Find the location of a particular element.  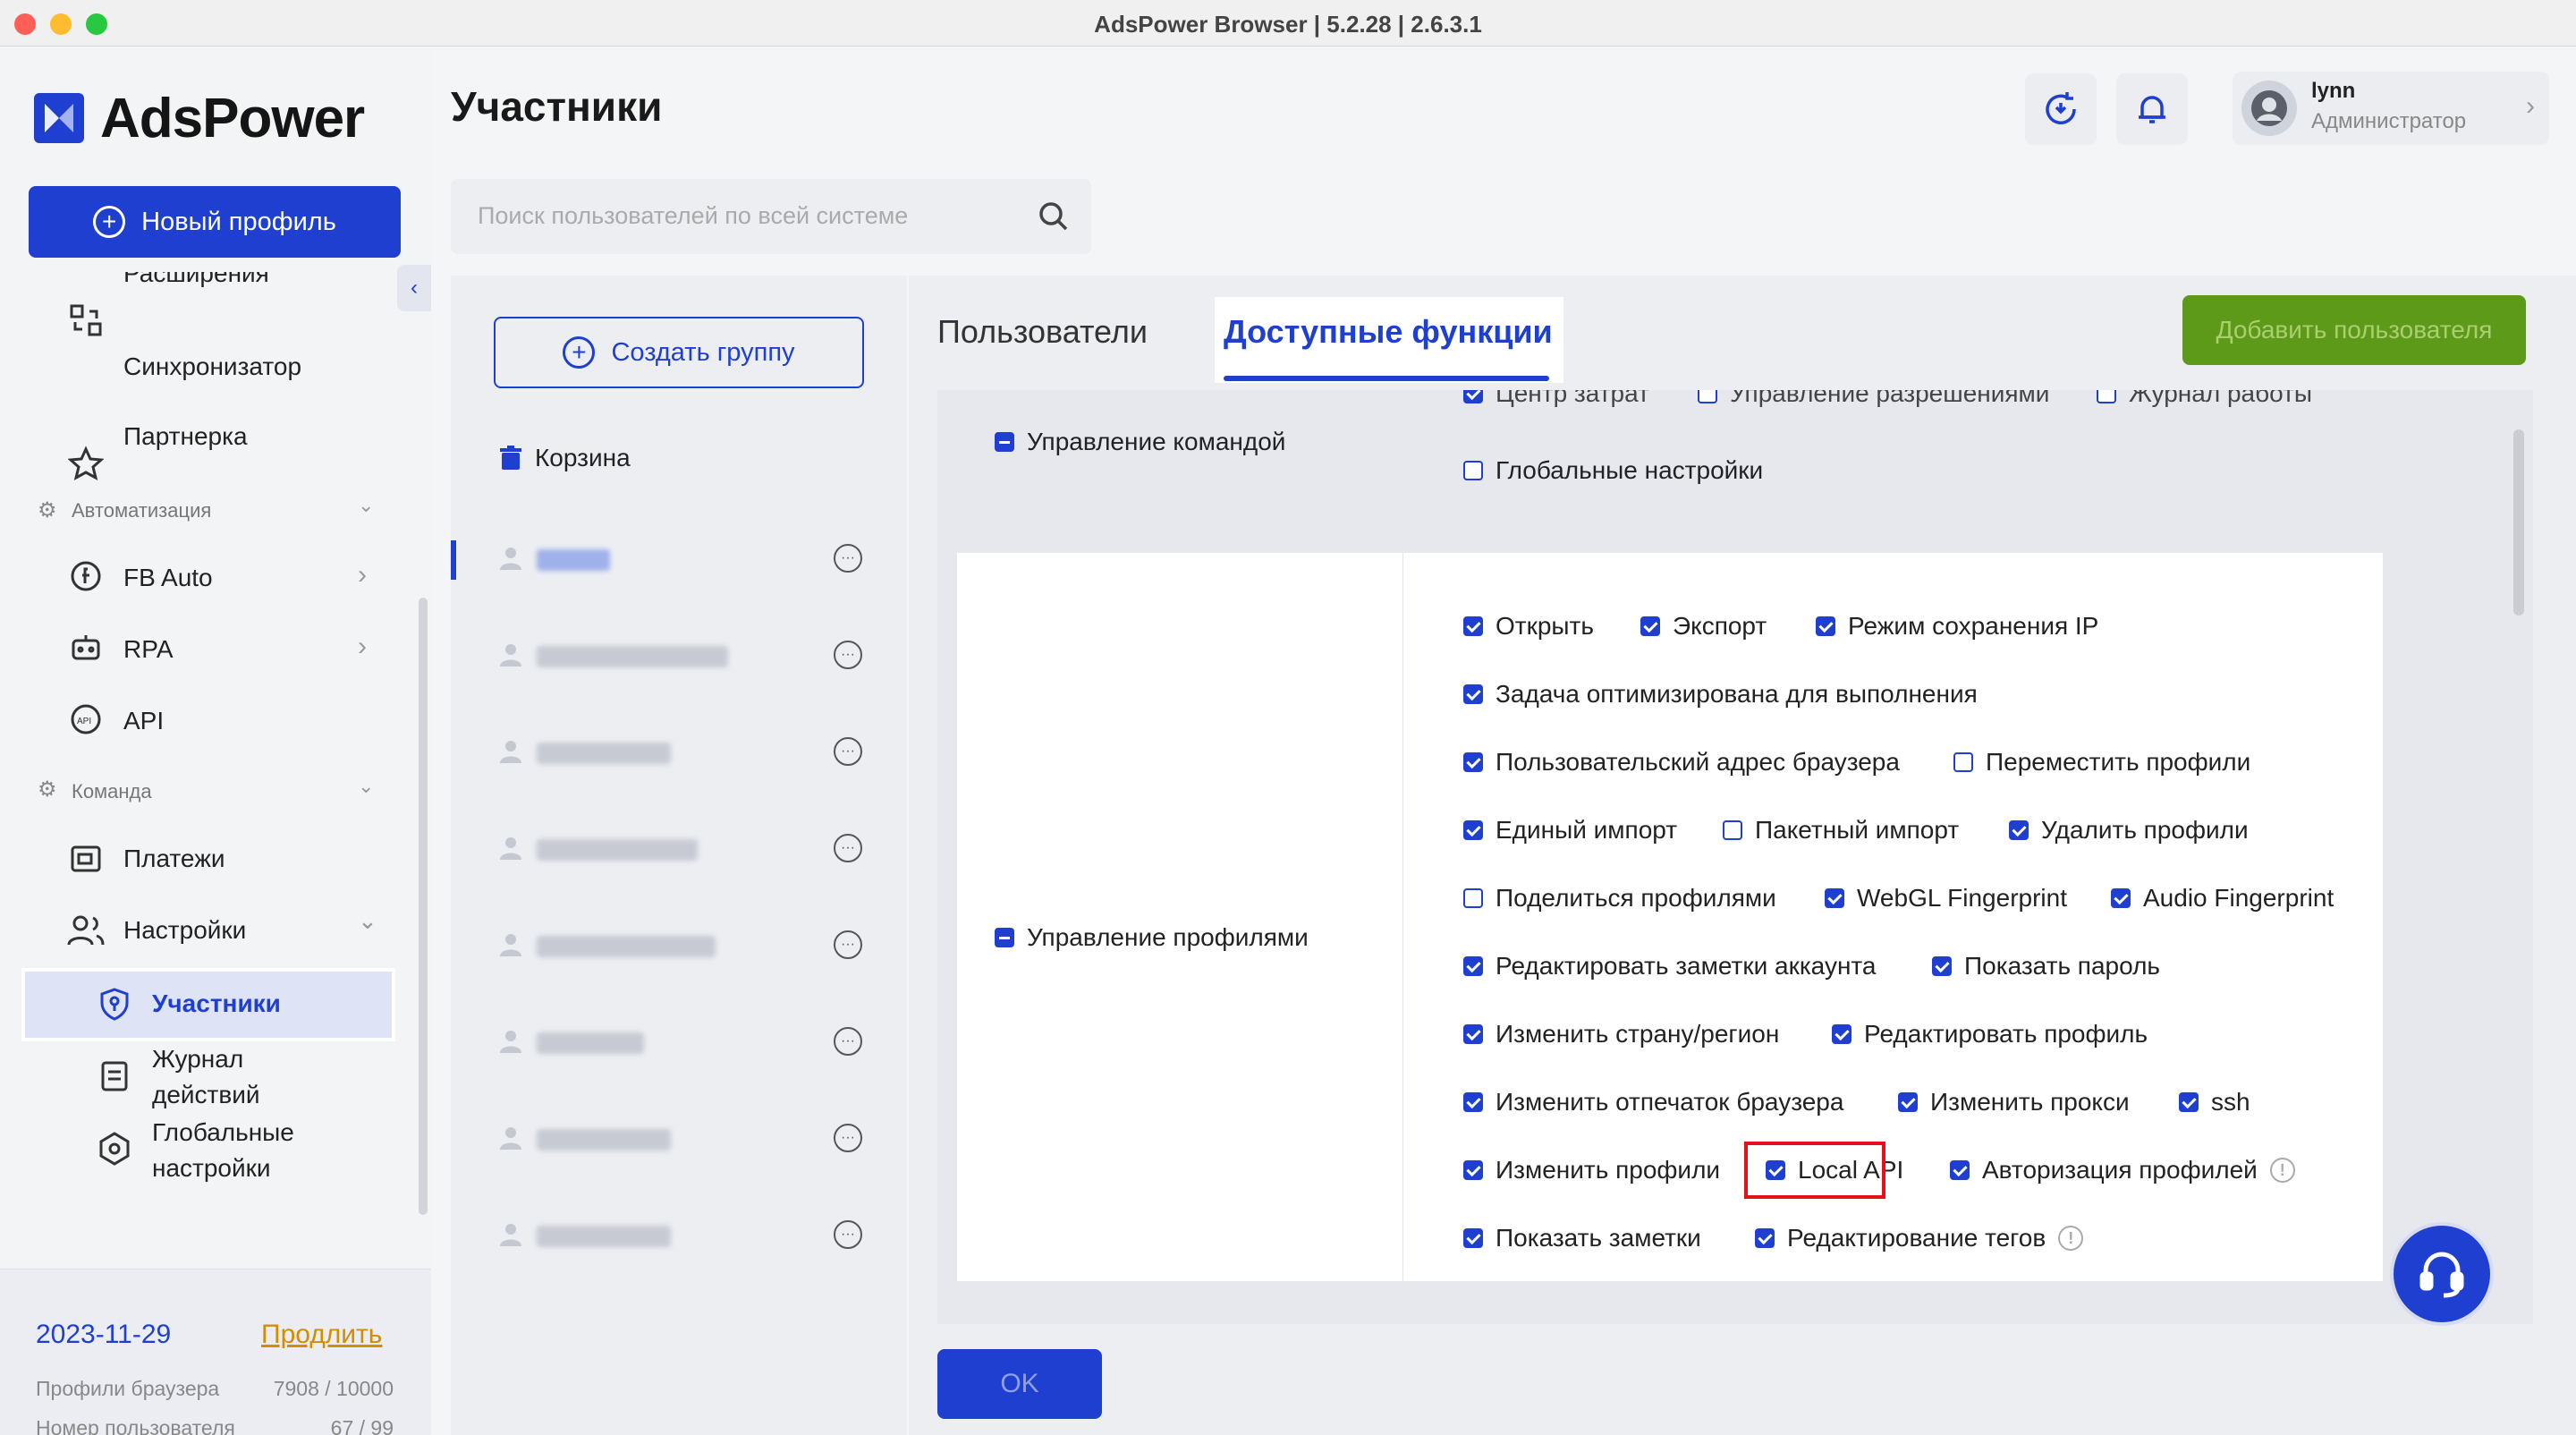

refresh-icon is located at coordinates (2061, 108).